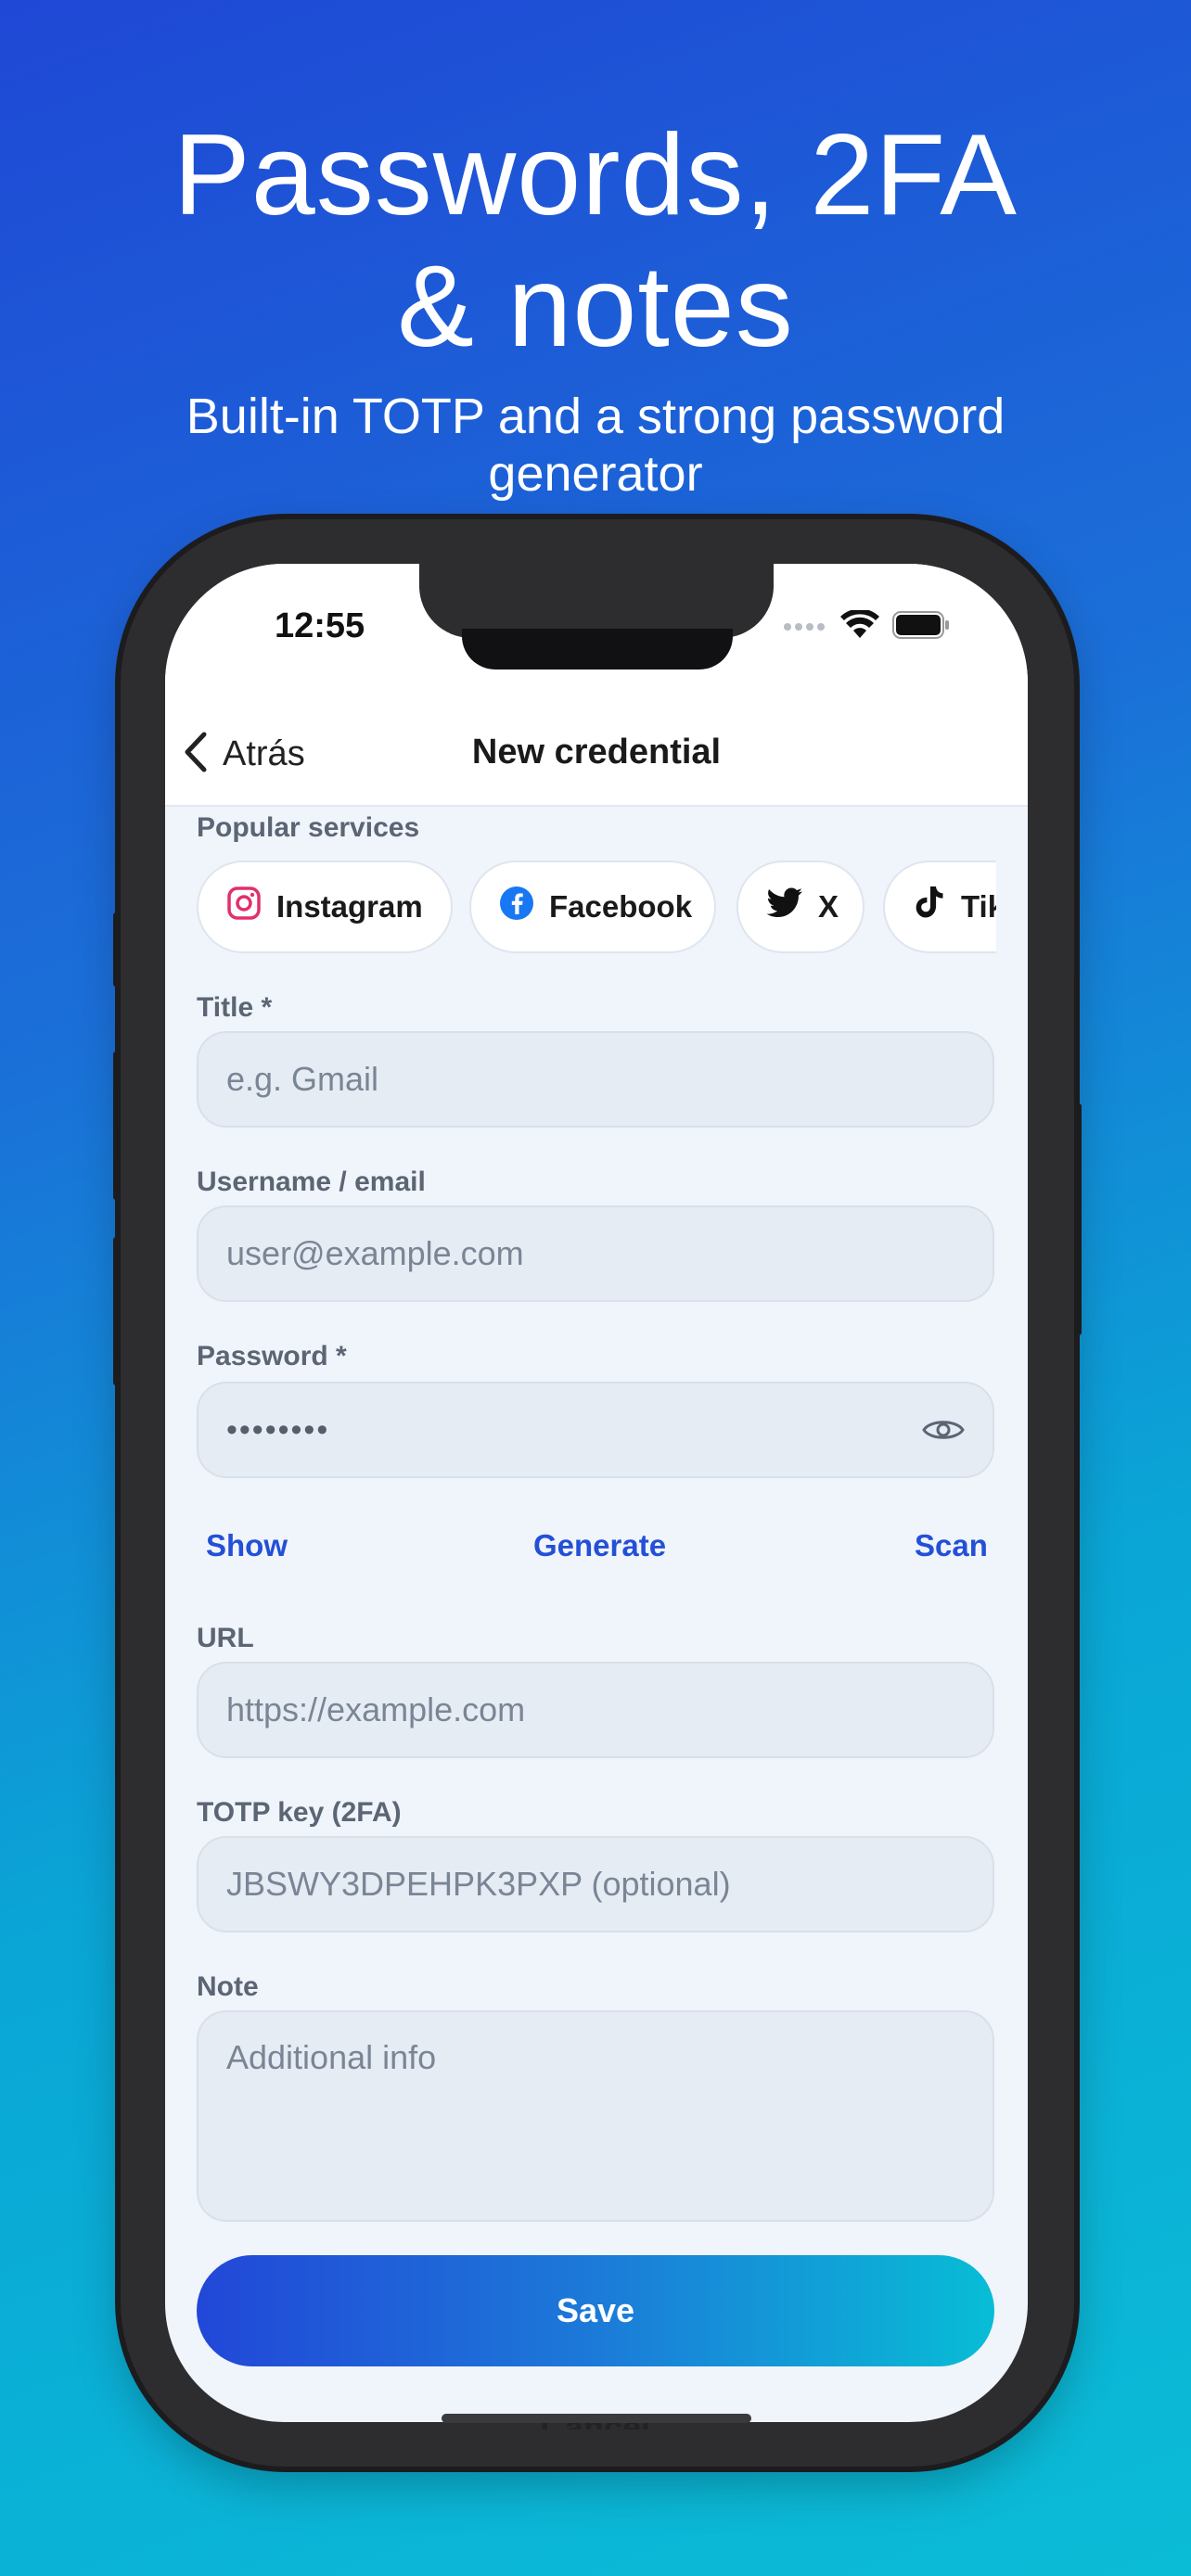 Image resolution: width=1191 pixels, height=2576 pixels. Describe the element at coordinates (595, 241) in the screenshot. I see `hero-title: Passwords, 2FA & notes` at that location.